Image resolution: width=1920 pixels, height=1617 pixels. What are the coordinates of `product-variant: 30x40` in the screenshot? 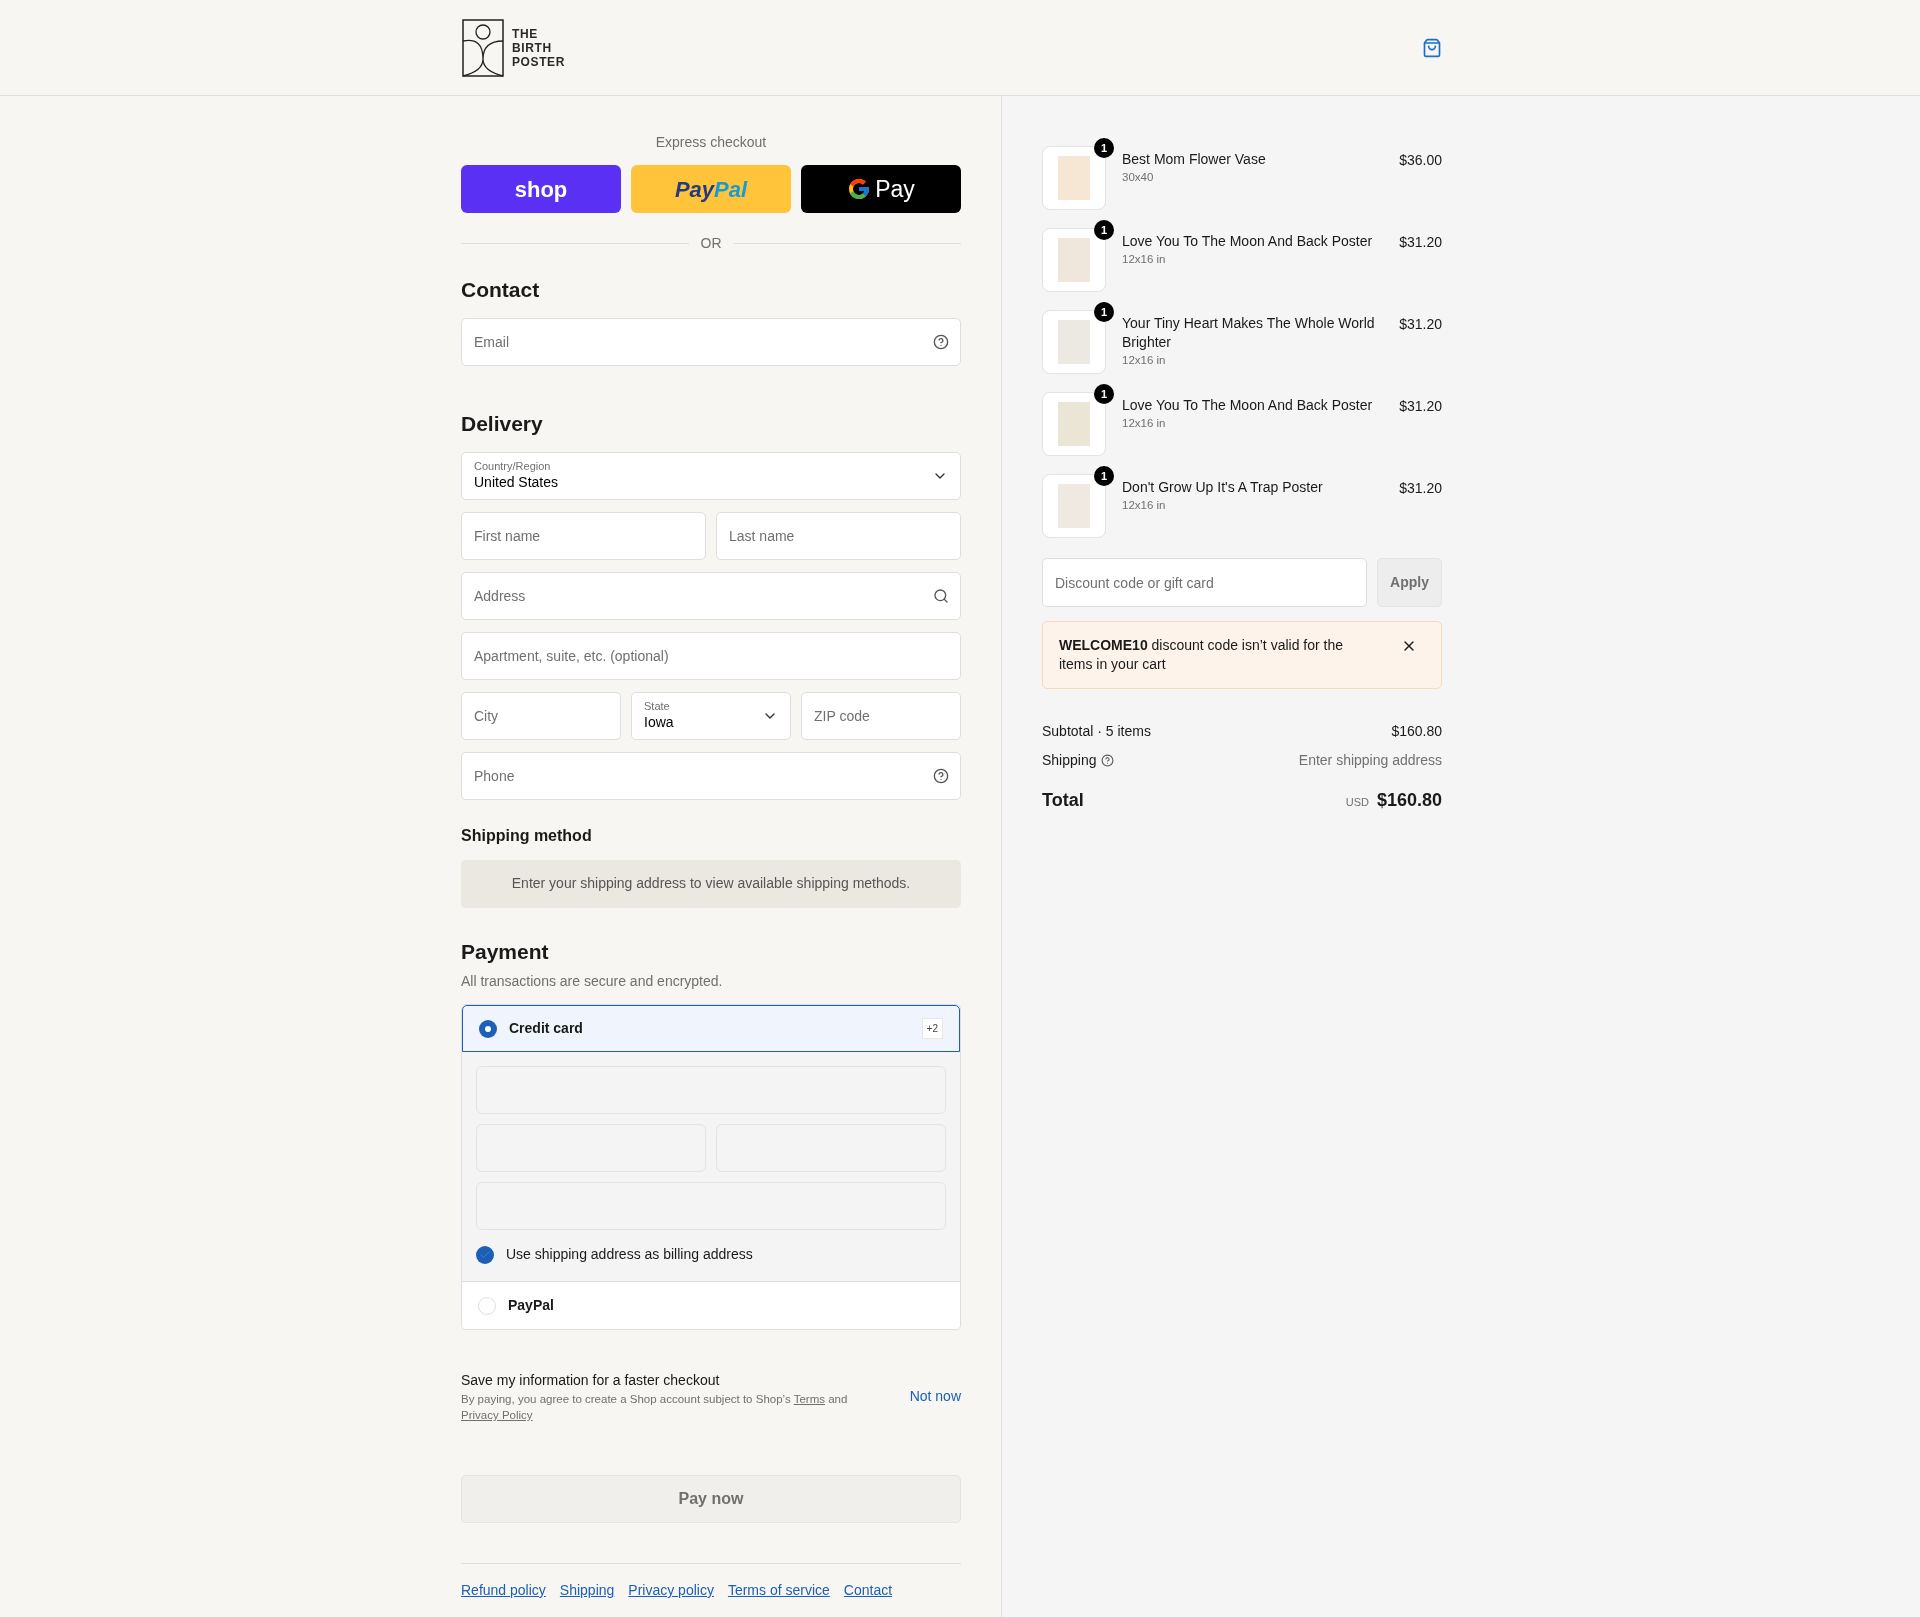 It's located at (1138, 177).